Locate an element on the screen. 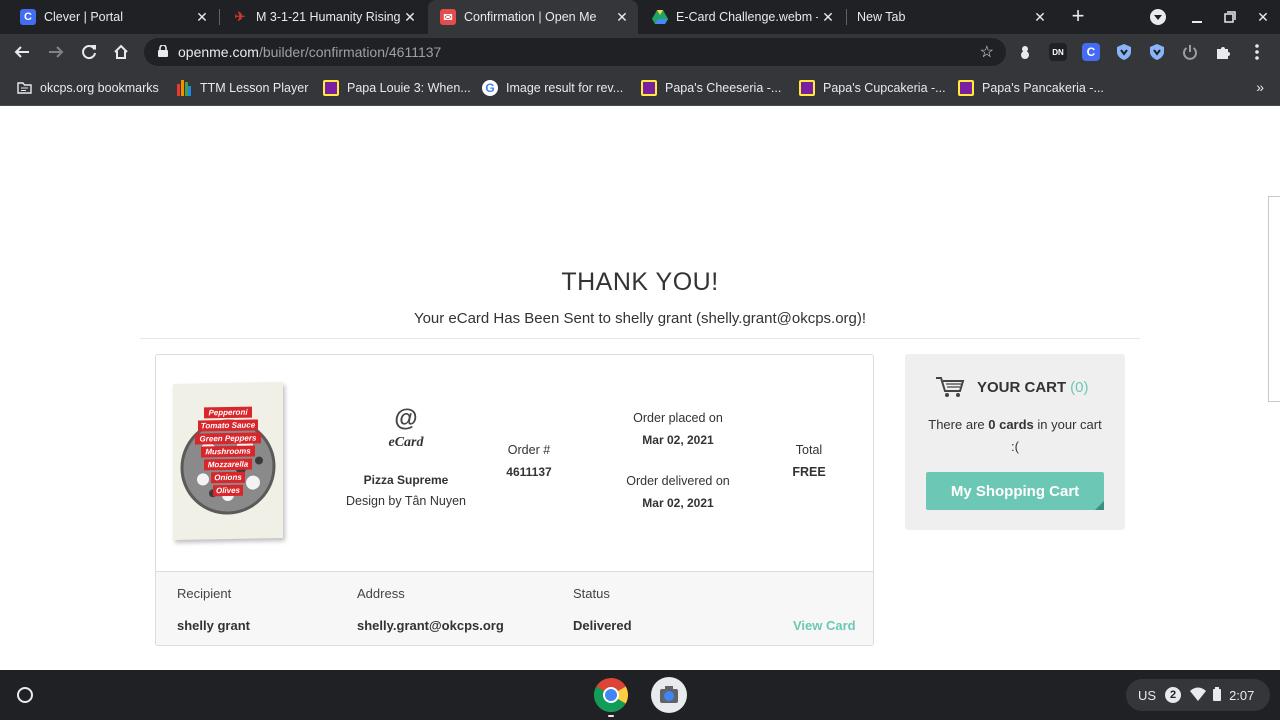 This screenshot has height=720, width=1280. divider is located at coordinates (640, 338).